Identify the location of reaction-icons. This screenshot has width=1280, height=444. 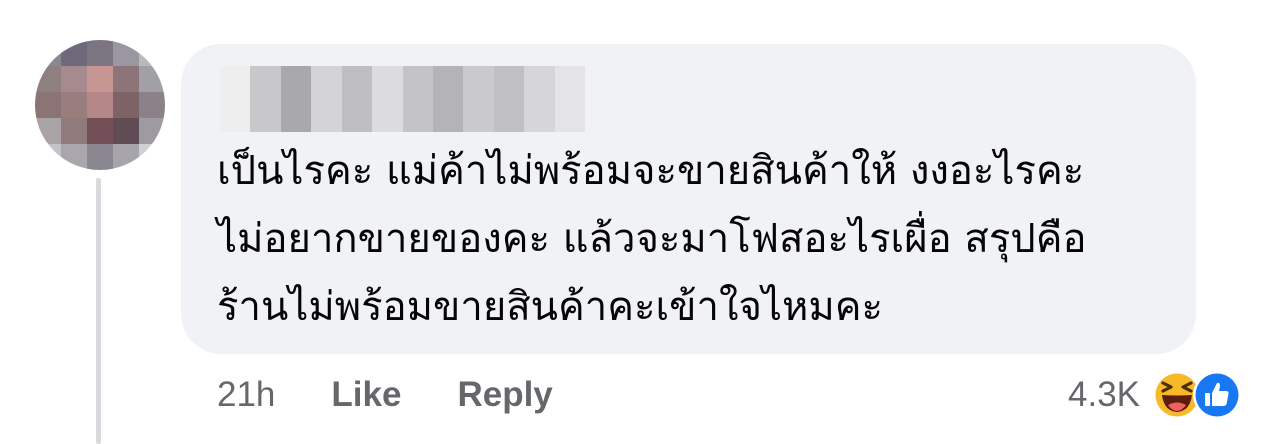
(1197, 395).